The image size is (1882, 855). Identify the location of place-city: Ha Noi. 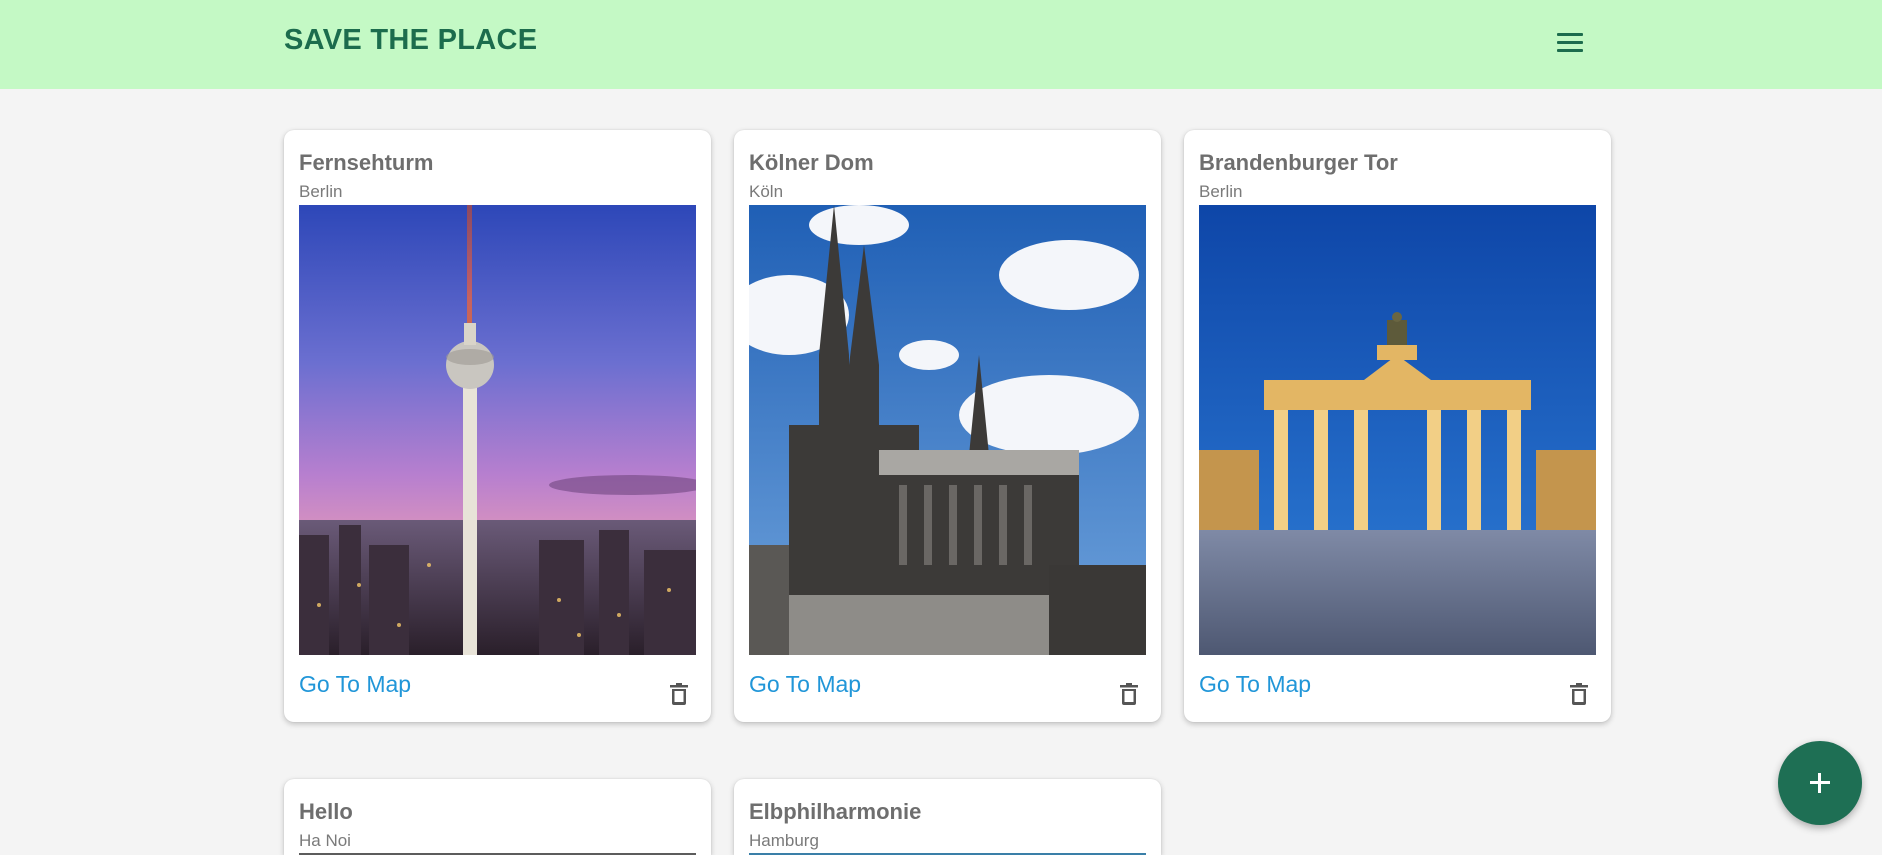
(325, 840).